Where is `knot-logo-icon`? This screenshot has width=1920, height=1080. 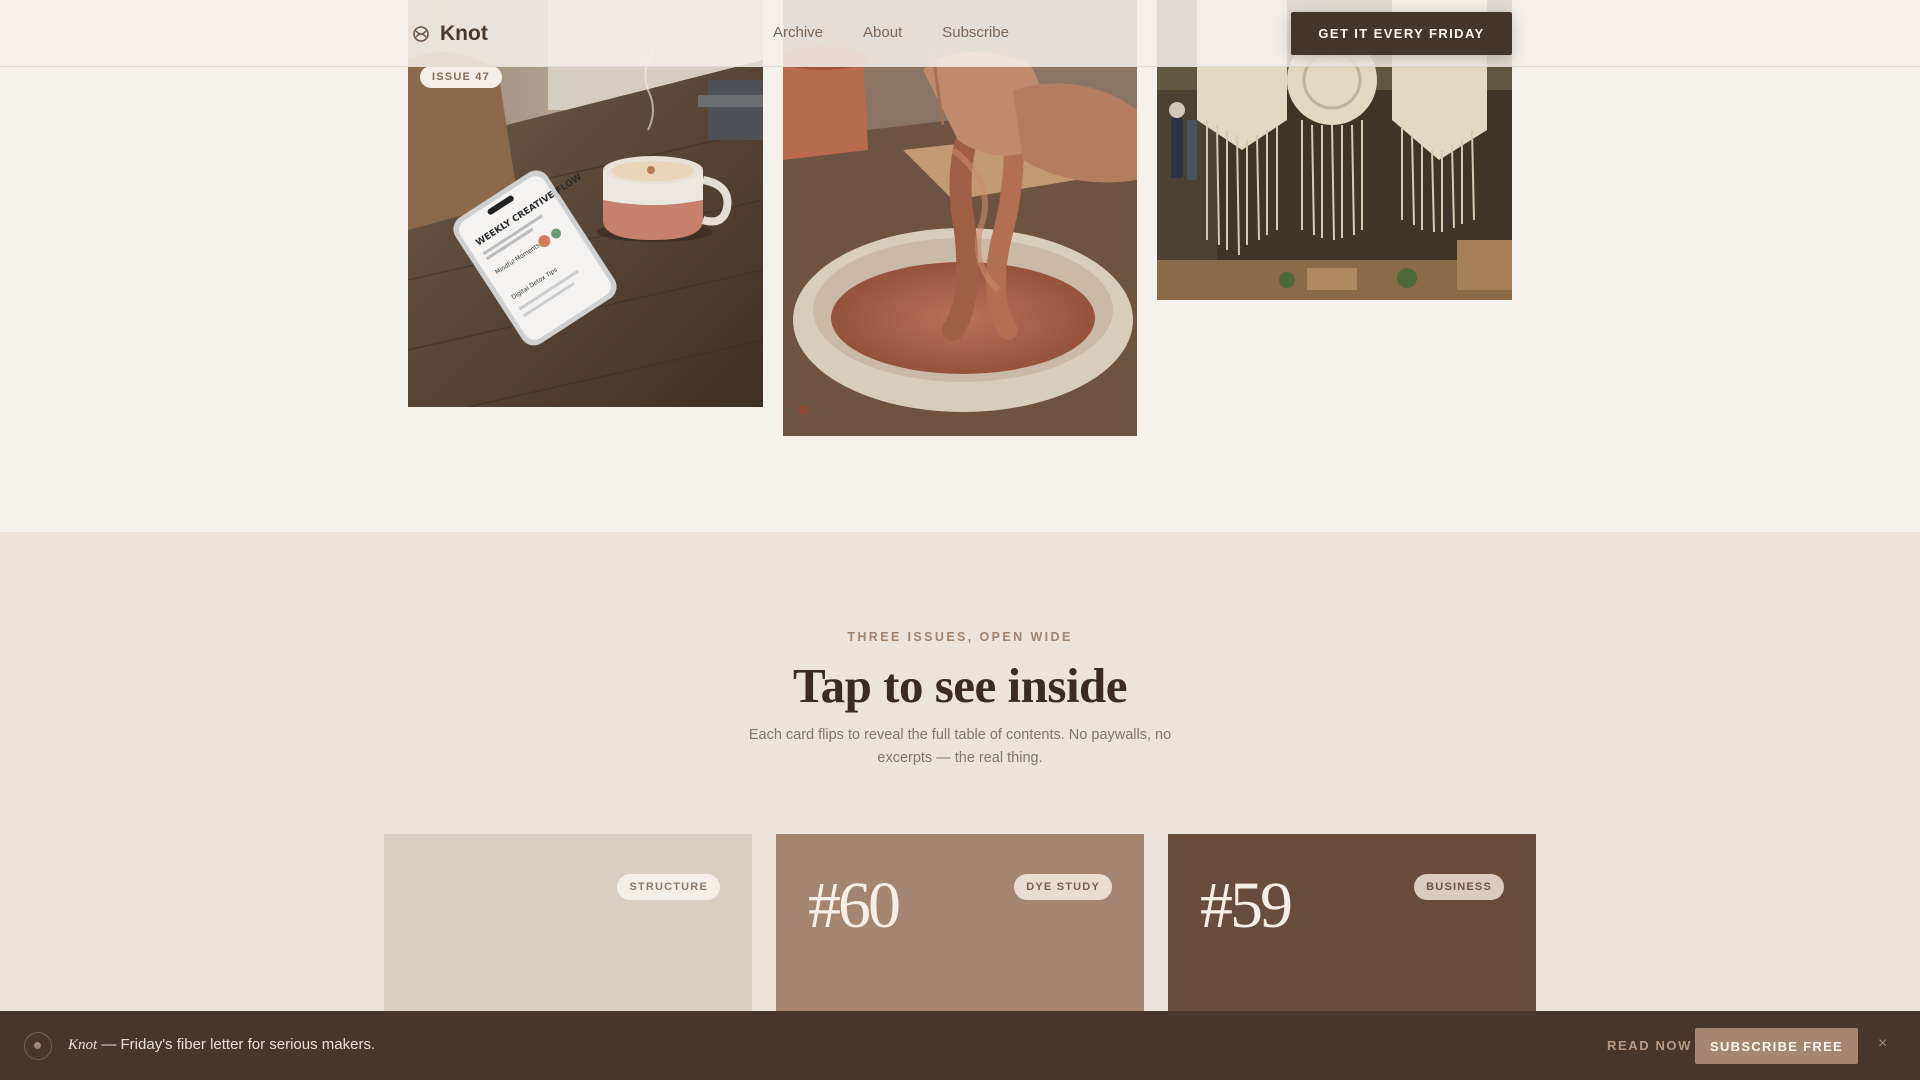
knot-logo-icon is located at coordinates (421, 34).